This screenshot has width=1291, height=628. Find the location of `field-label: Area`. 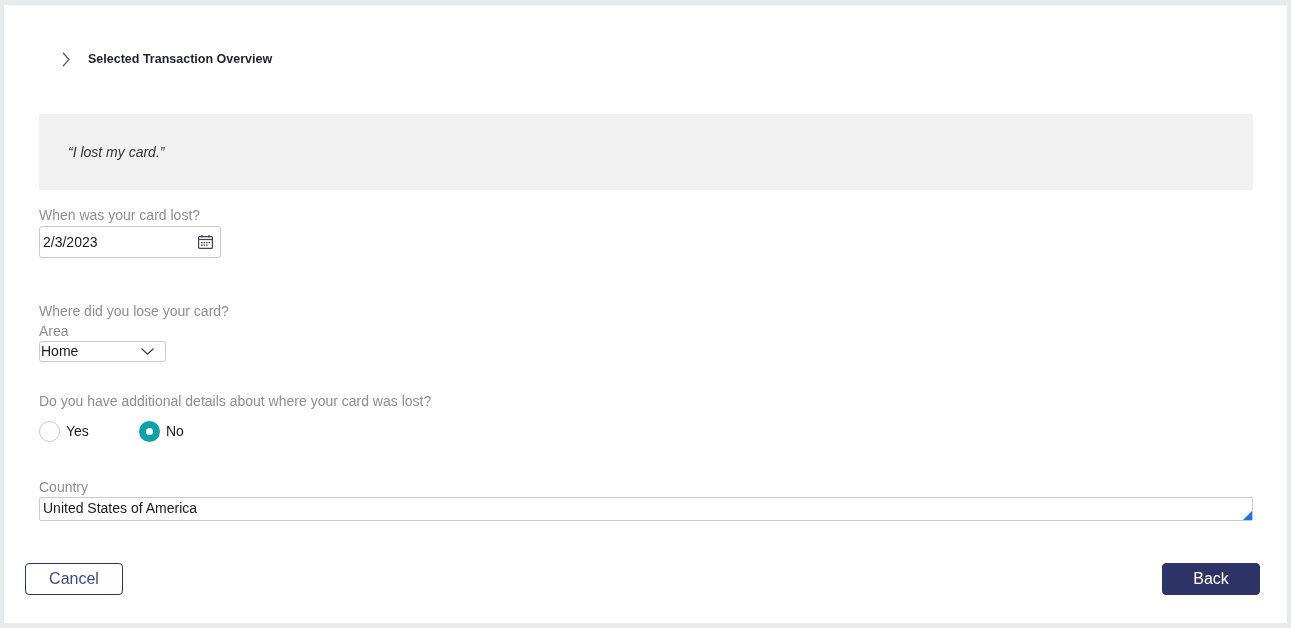

field-label: Area is located at coordinates (54, 331).